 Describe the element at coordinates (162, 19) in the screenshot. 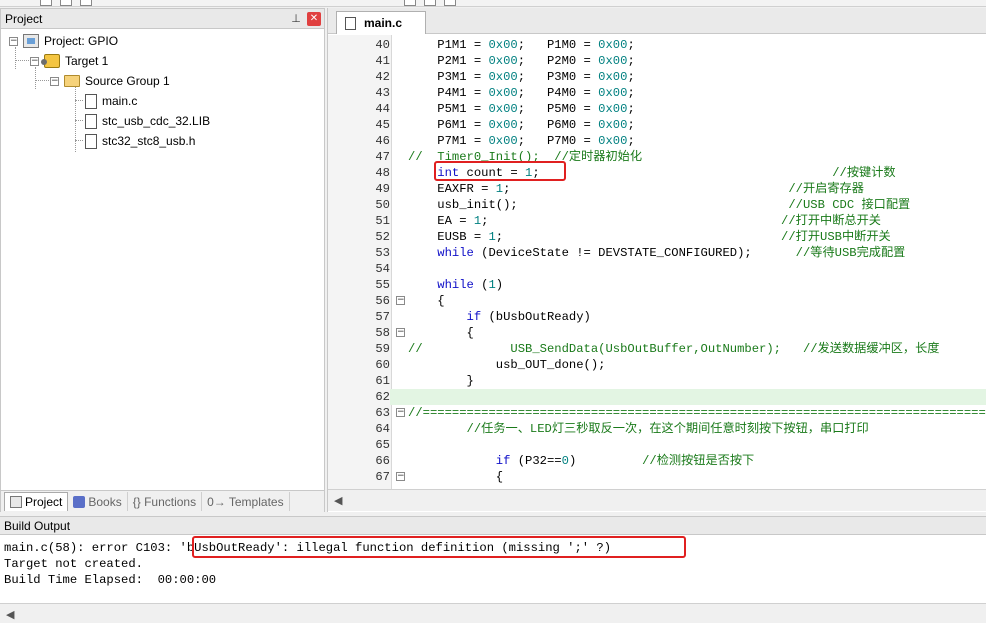

I see `project-panel-header: Project ⊥ ✕` at that location.